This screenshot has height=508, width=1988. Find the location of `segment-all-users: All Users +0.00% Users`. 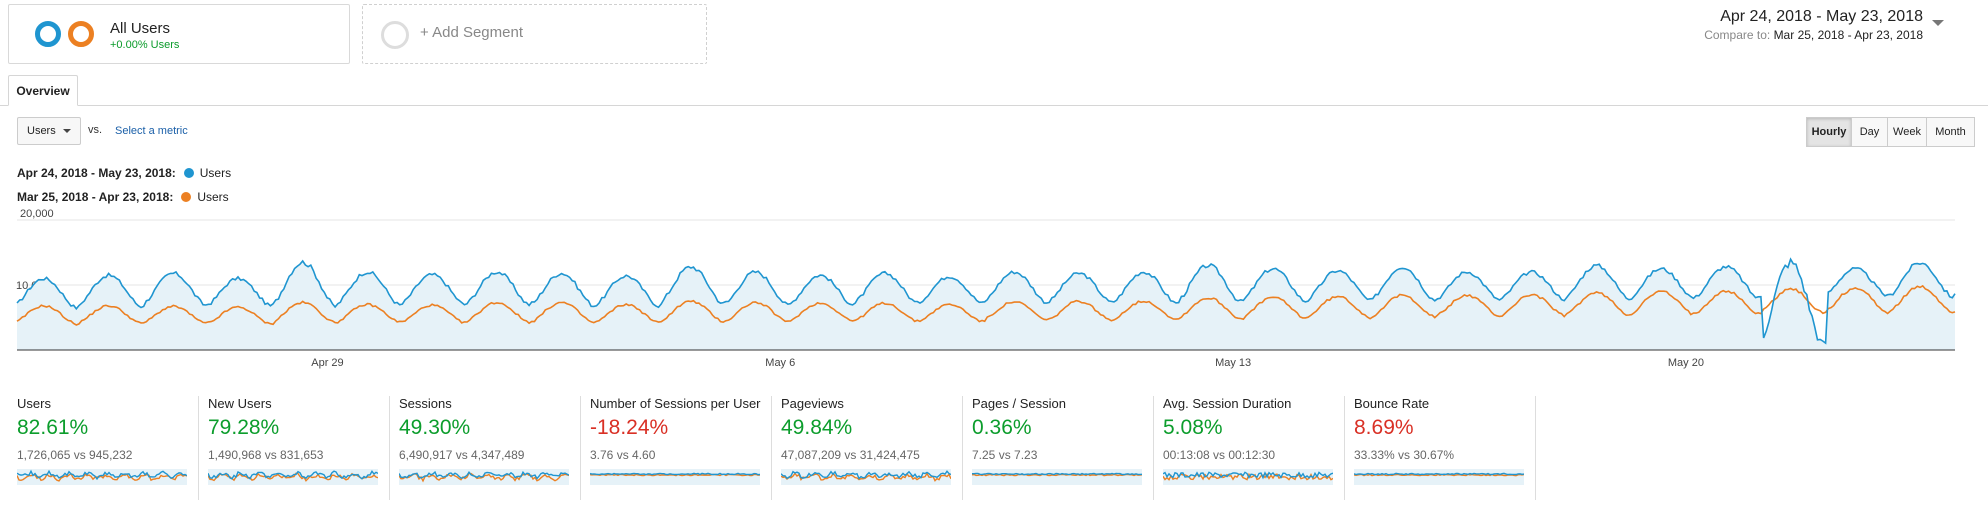

segment-all-users: All Users +0.00% Users is located at coordinates (179, 34).